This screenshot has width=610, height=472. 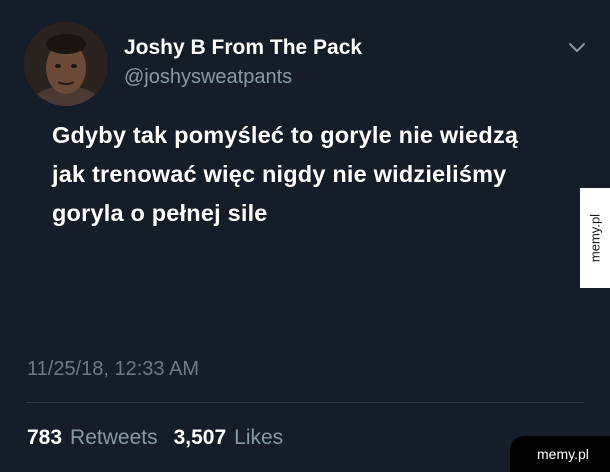 I want to click on retweets-count: 783, so click(x=44, y=437).